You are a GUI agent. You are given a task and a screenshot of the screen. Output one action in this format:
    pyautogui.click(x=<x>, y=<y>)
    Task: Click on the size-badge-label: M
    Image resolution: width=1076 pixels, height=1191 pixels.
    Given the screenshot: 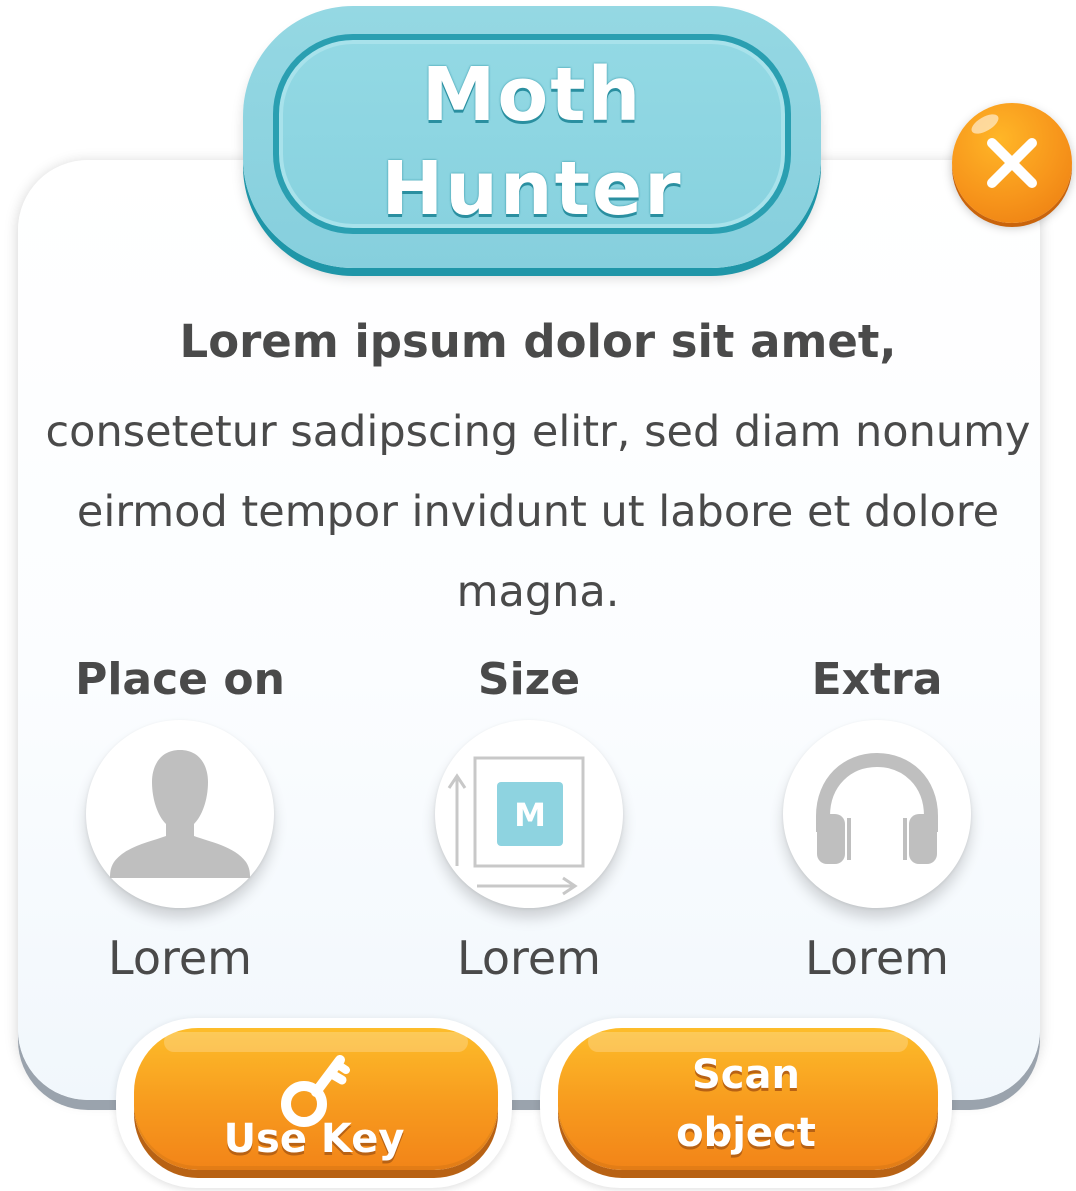 What is the action you would take?
    pyautogui.click(x=530, y=815)
    